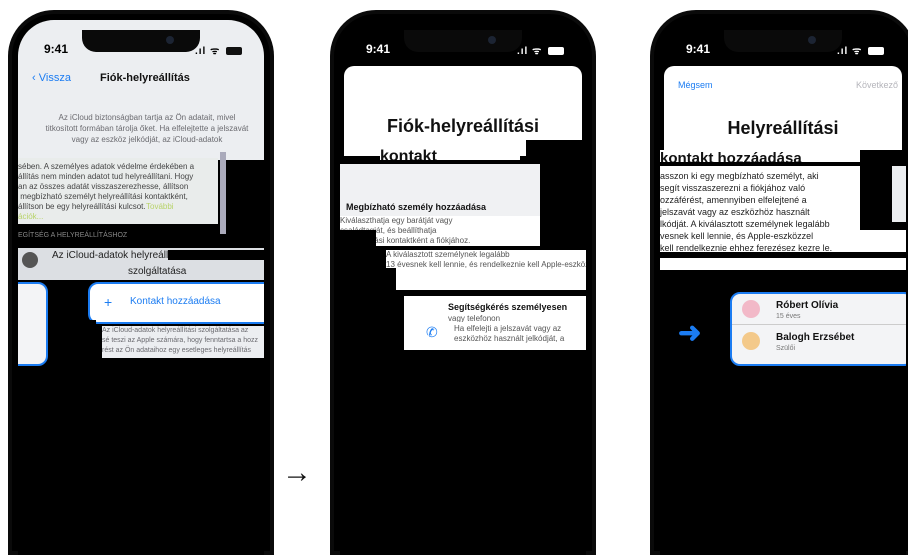 Image resolution: width=908 pixels, height=555 pixels. I want to click on nav-back-button: ‹ Vissza, so click(51, 78).